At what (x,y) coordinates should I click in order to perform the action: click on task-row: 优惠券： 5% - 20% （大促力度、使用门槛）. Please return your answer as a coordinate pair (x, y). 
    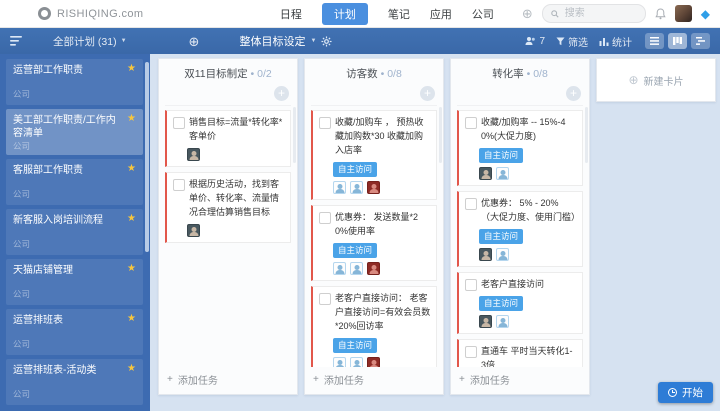
    Looking at the image, I should click on (522, 211).